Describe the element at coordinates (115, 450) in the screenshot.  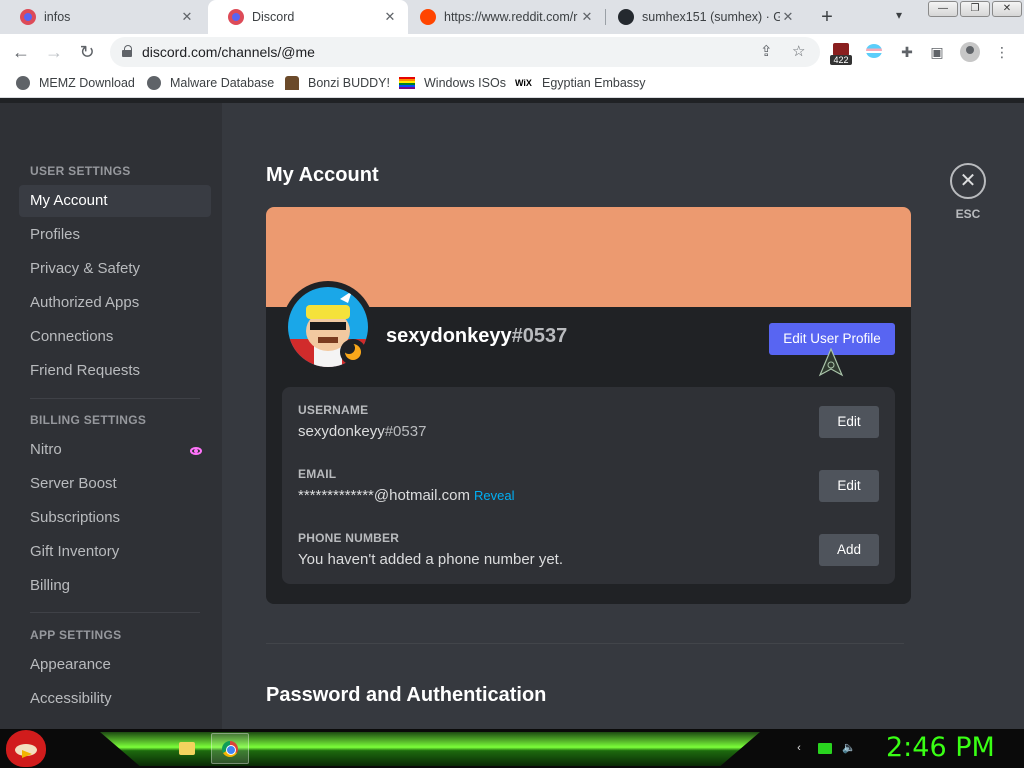
I see `sidebar-item-nitro: Nitro` at that location.